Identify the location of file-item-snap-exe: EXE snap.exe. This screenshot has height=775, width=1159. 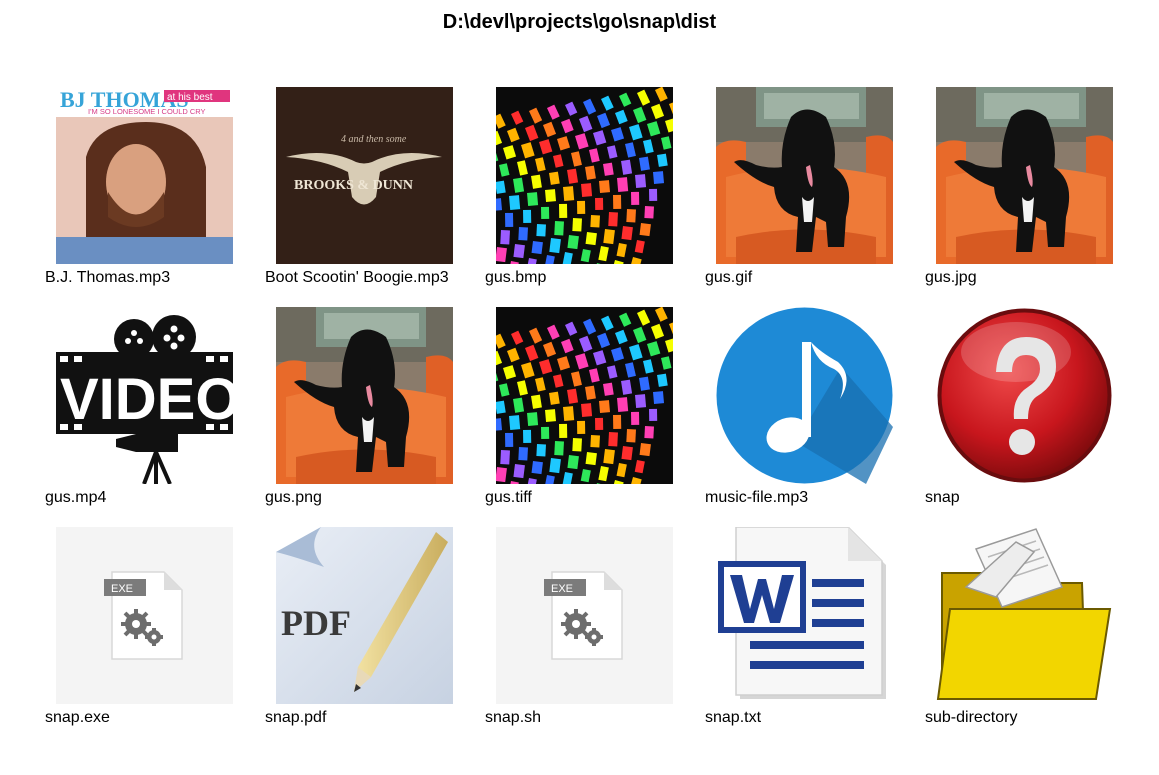
(155, 637).